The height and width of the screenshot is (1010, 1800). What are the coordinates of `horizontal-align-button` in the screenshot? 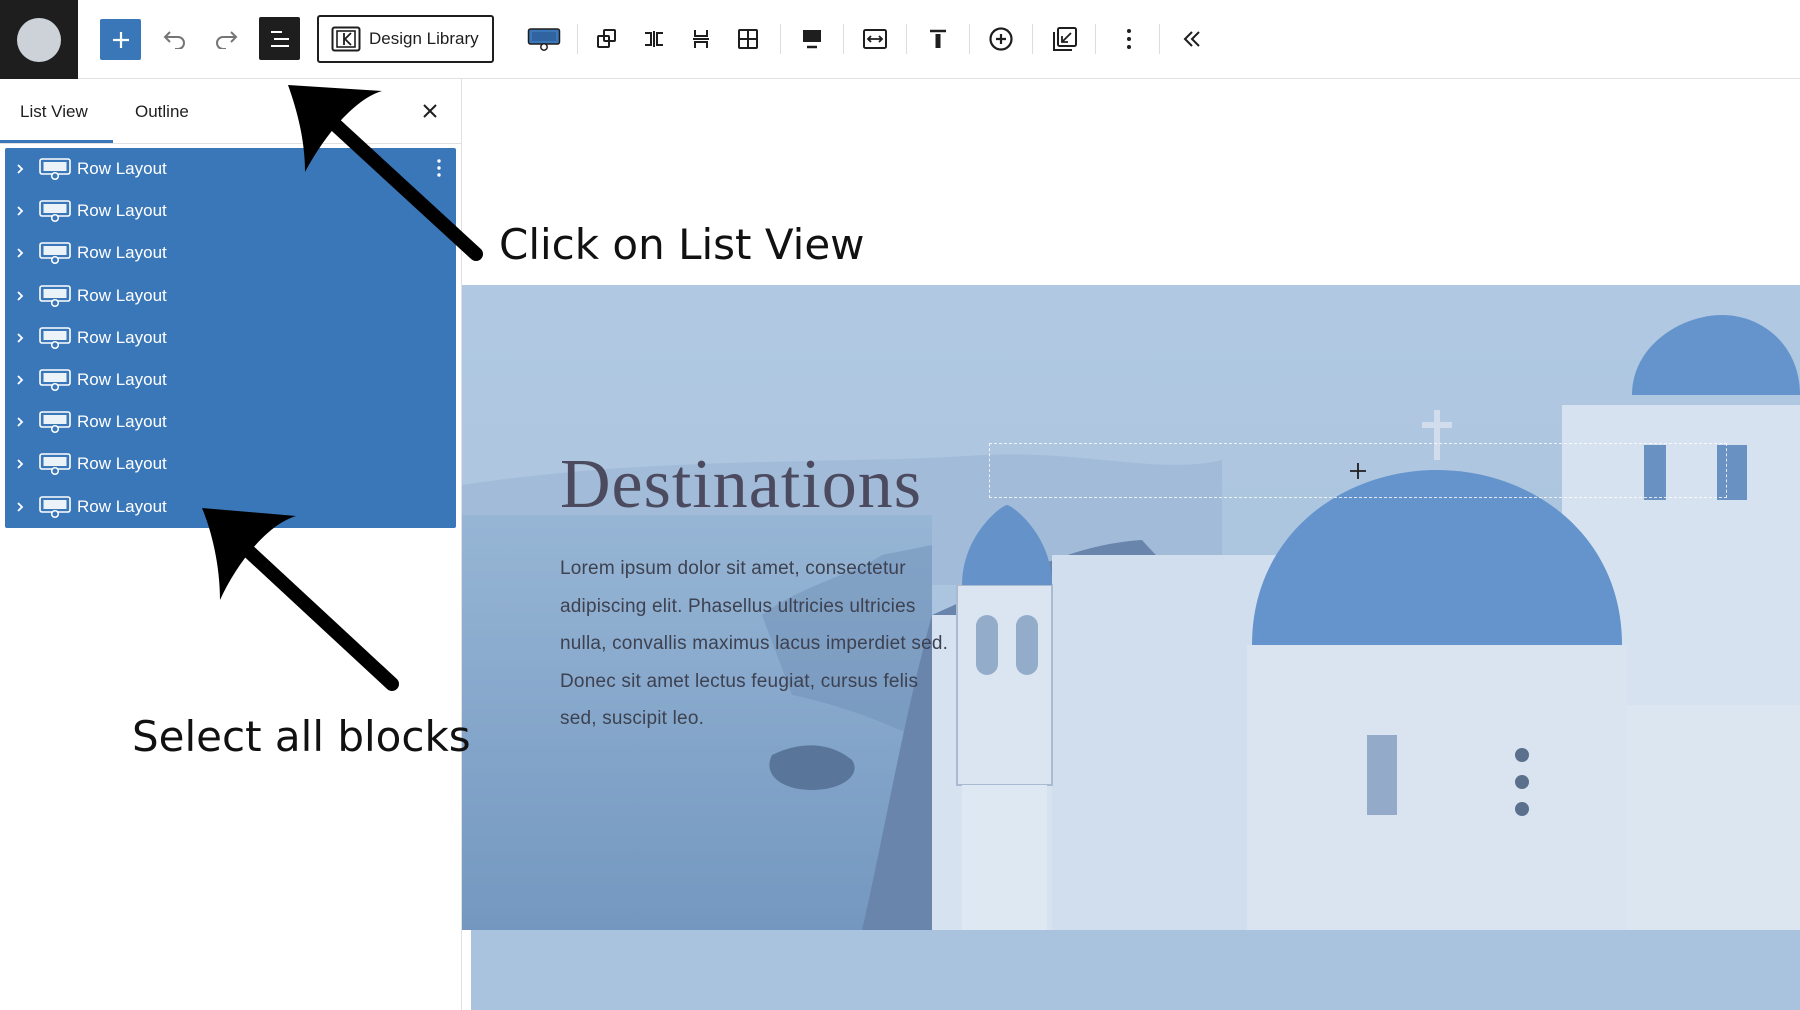 It's located at (654, 39).